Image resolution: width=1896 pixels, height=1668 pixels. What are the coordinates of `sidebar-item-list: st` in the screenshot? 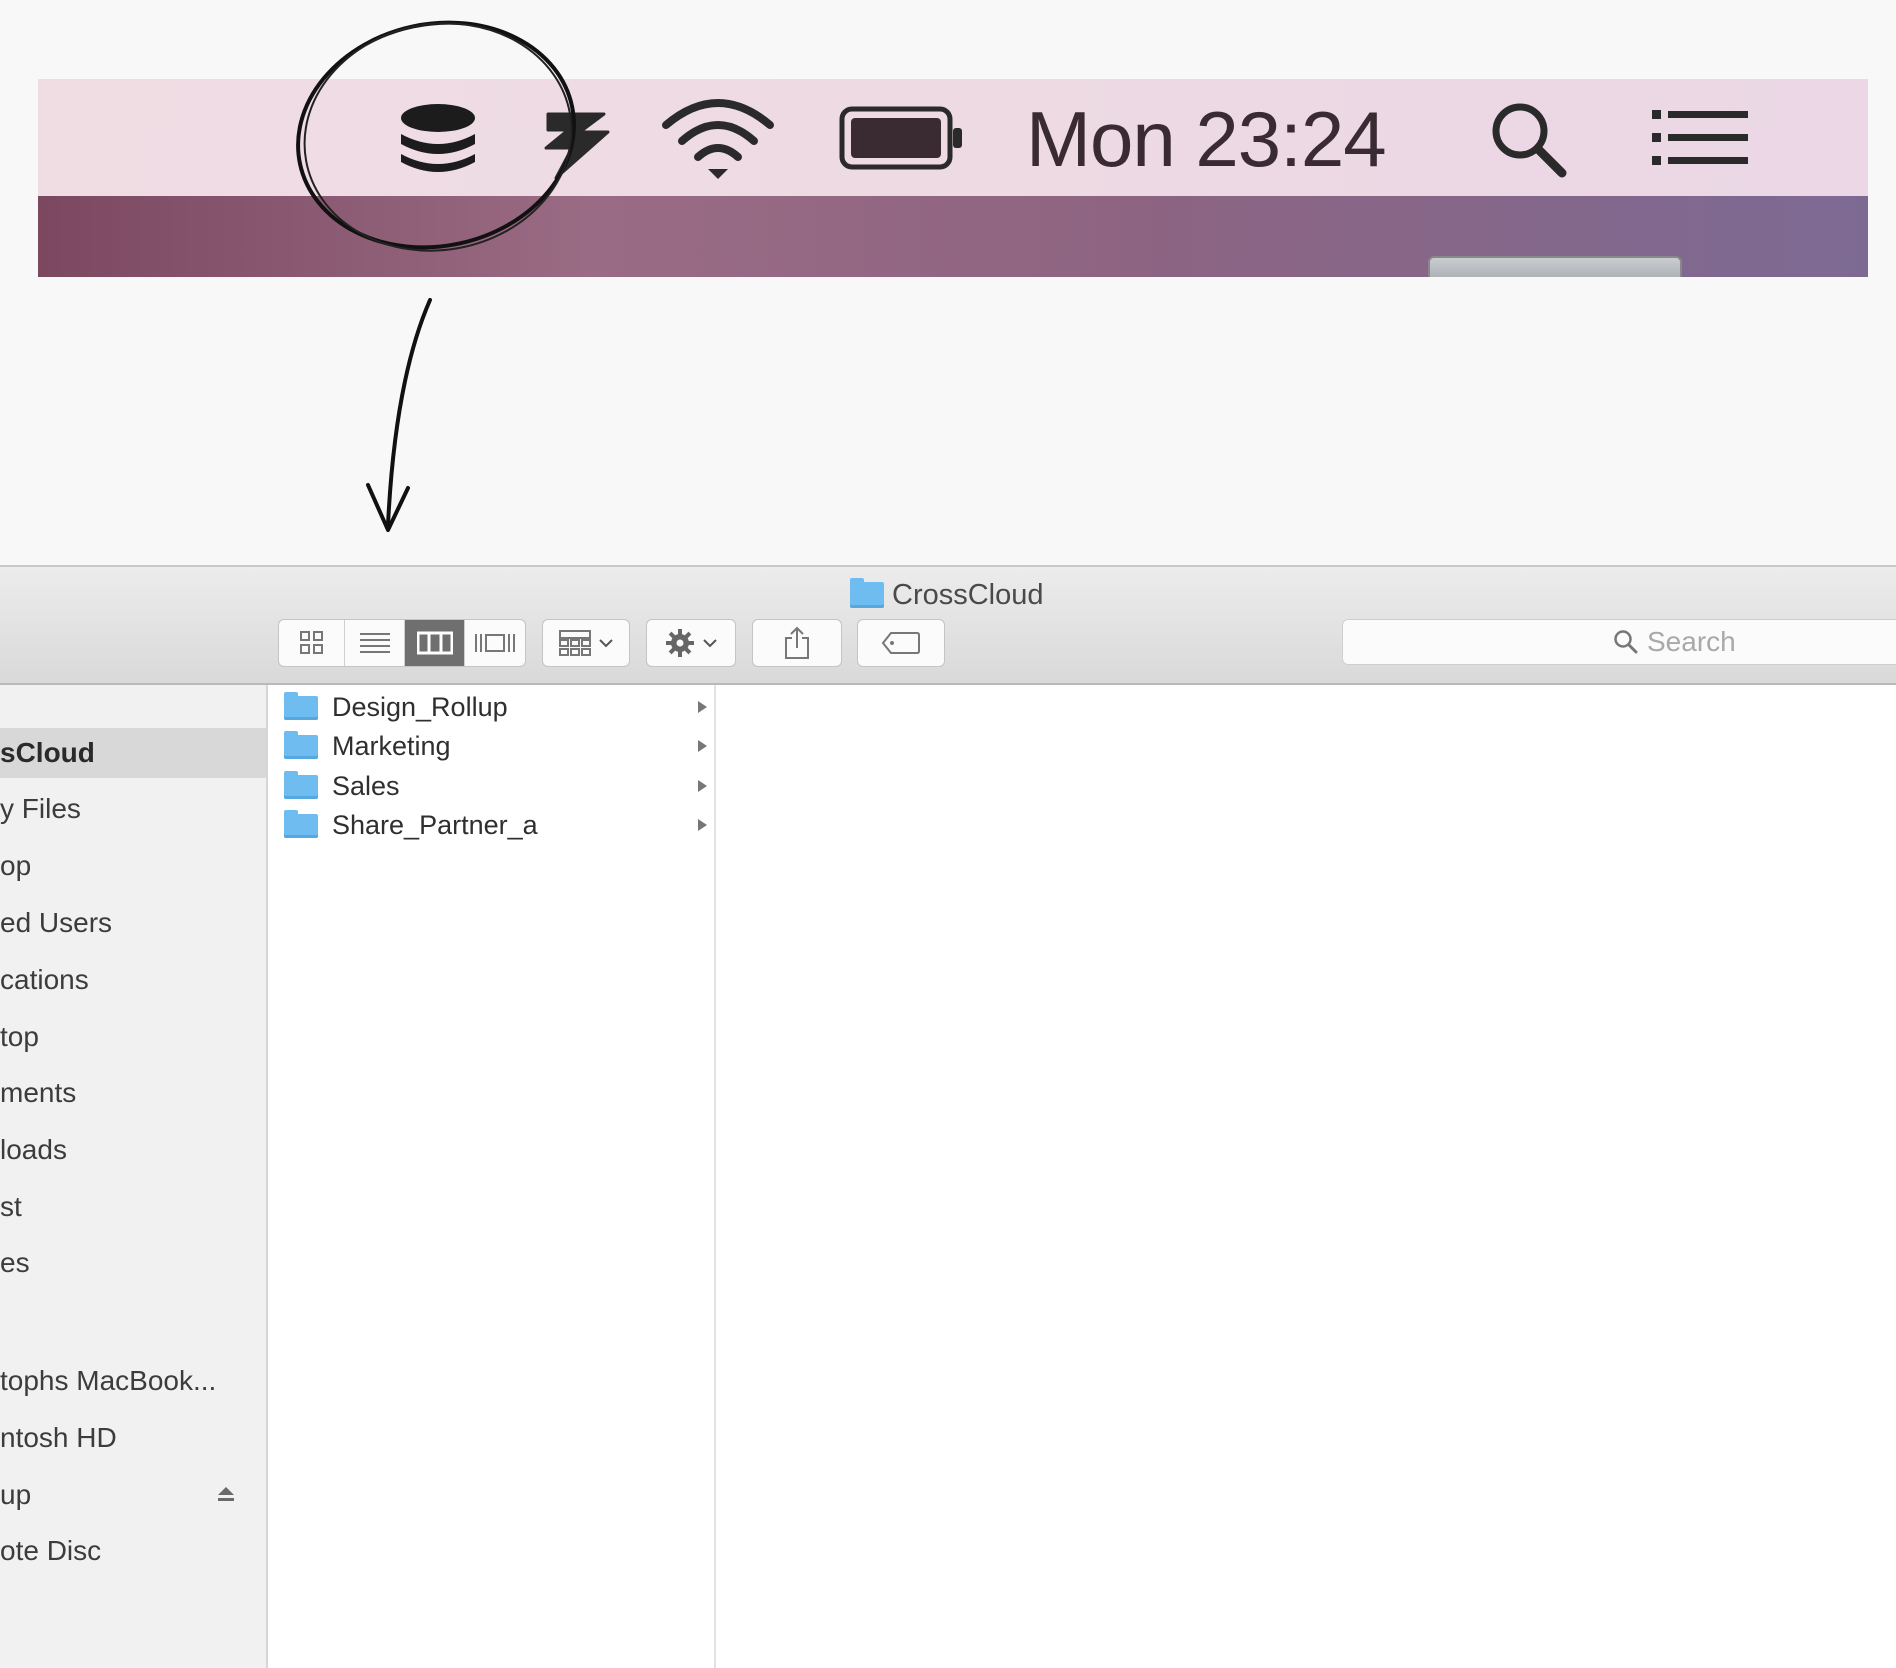 It's located at (133, 1207).